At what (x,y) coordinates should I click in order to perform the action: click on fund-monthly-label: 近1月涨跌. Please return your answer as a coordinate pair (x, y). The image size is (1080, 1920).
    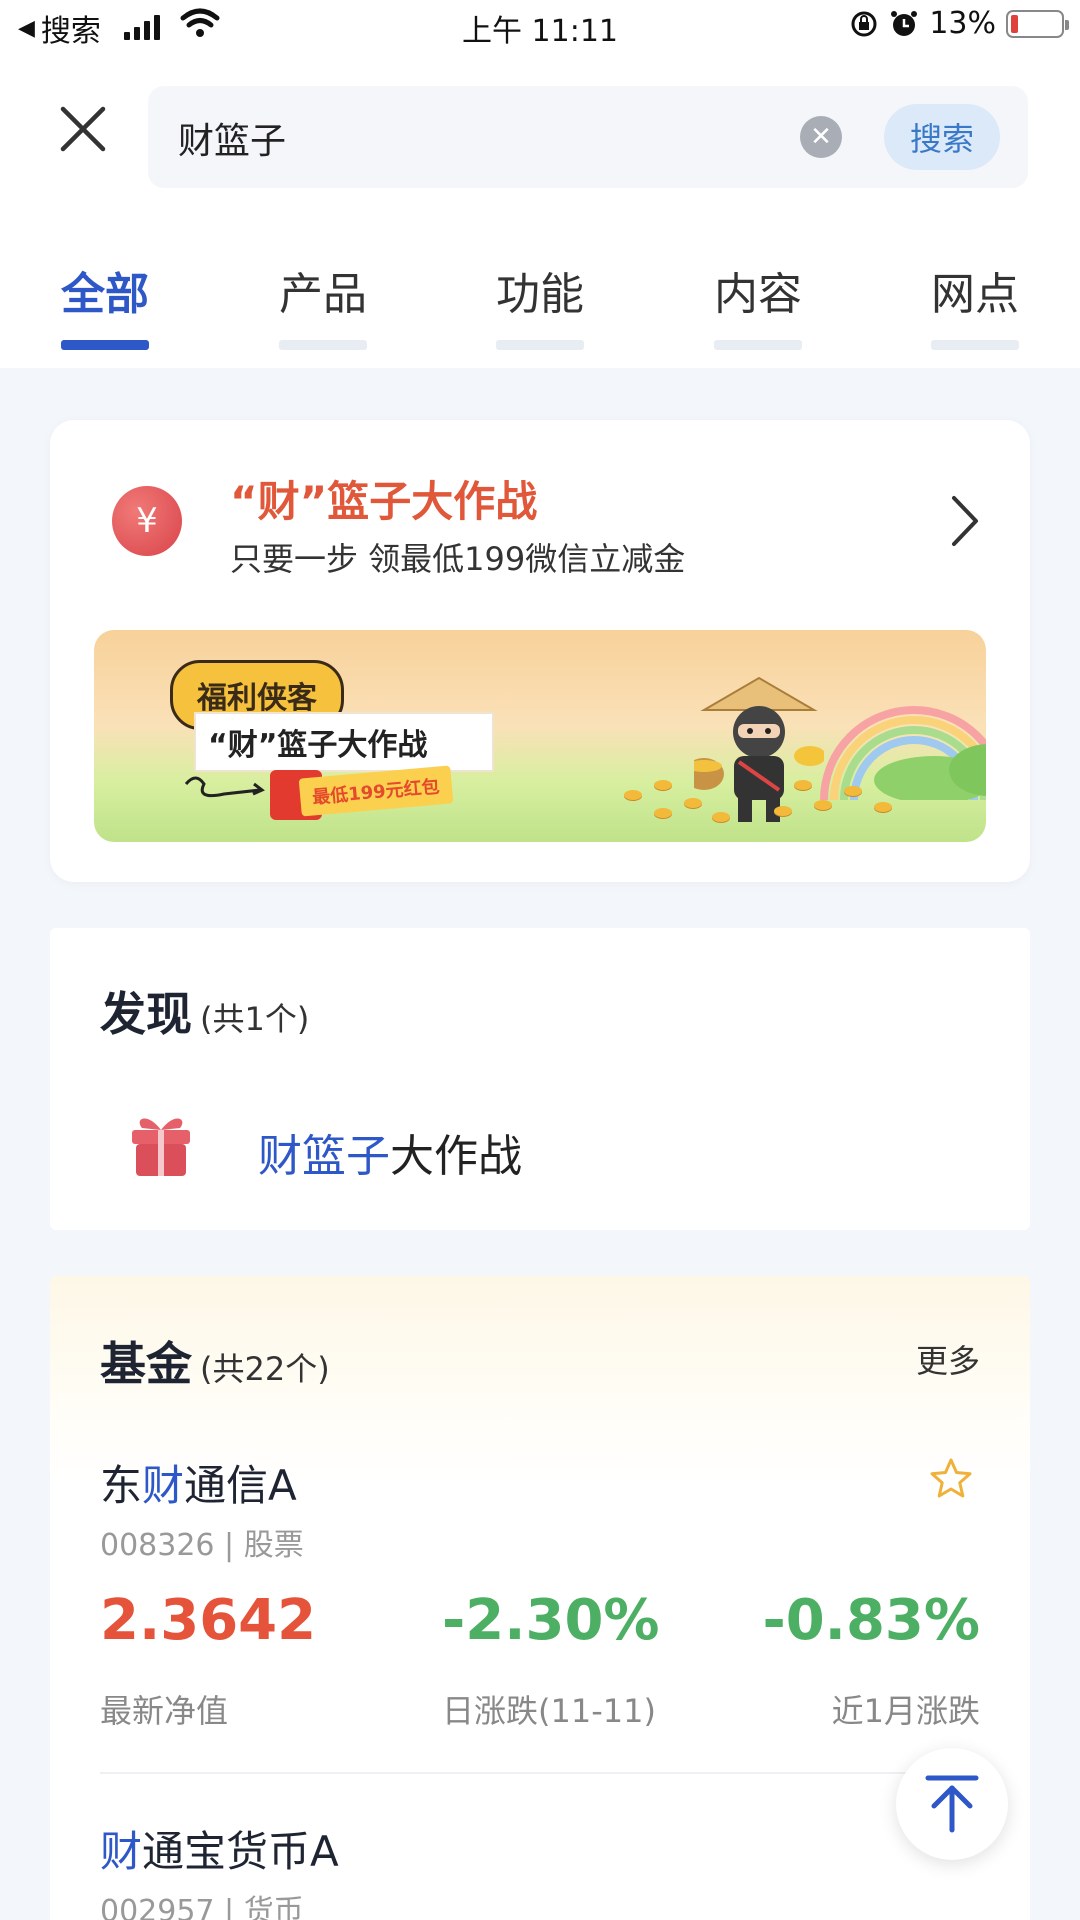
    Looking at the image, I should click on (905, 1711).